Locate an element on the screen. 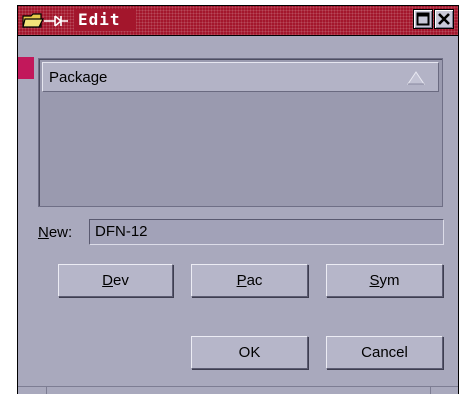 The image size is (467, 394). maximize-button is located at coordinates (423, 19).